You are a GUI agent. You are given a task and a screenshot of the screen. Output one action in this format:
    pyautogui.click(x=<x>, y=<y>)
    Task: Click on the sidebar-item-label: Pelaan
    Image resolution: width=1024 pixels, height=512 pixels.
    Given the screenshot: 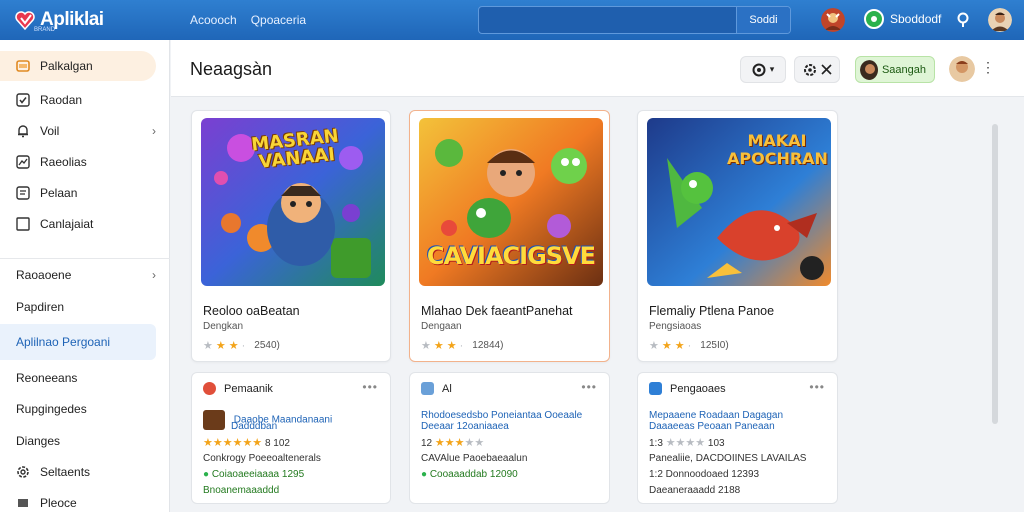 What is the action you would take?
    pyautogui.click(x=59, y=193)
    